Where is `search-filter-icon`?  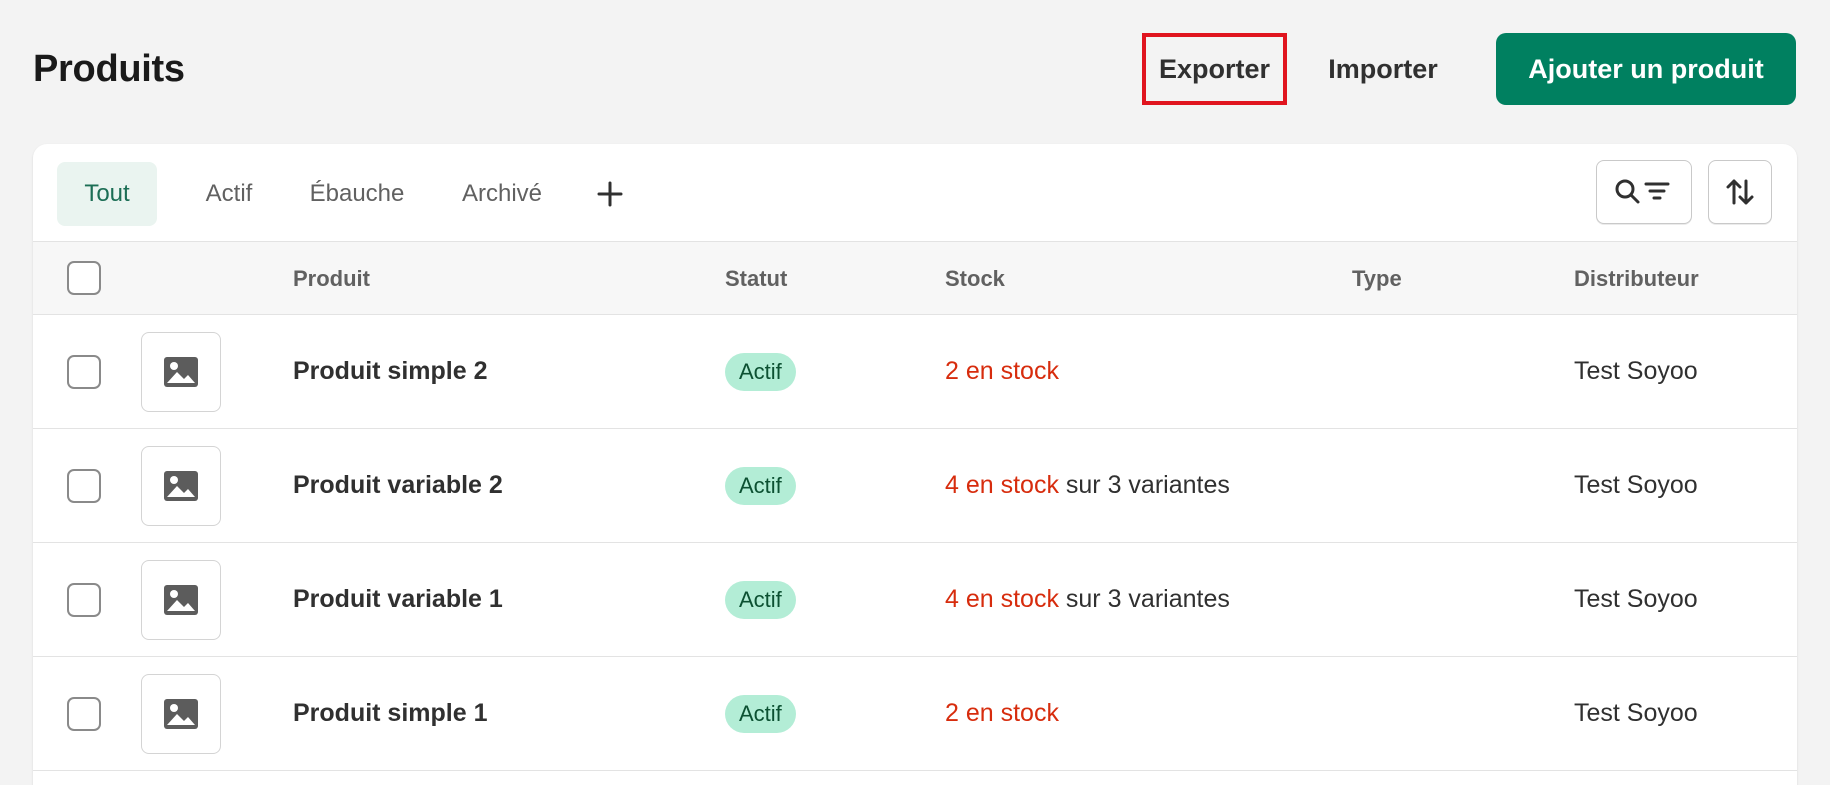
search-filter-icon is located at coordinates (1642, 191).